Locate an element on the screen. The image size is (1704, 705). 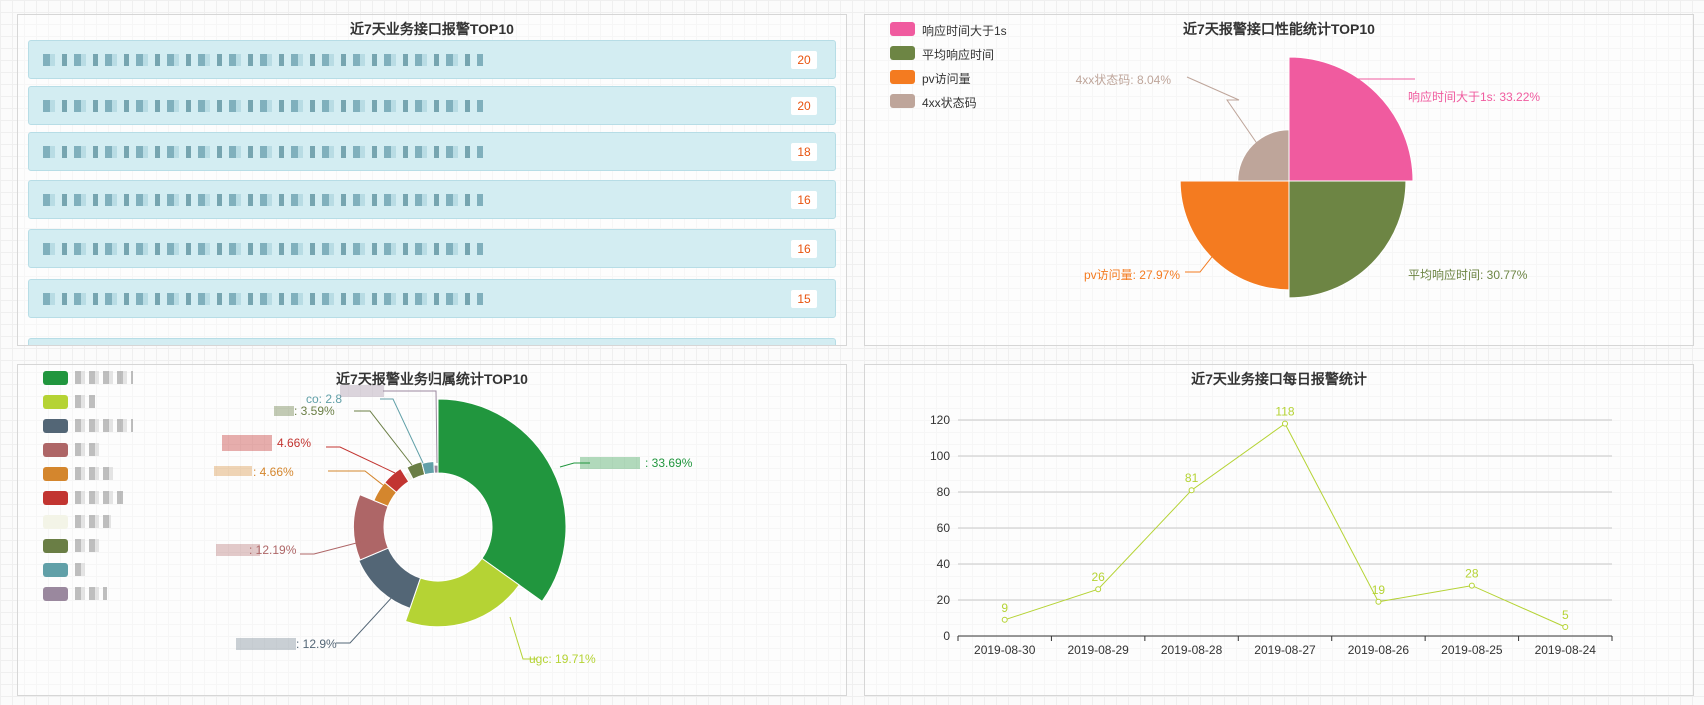
slice-label: : 12.9% is located at coordinates (316, 644).